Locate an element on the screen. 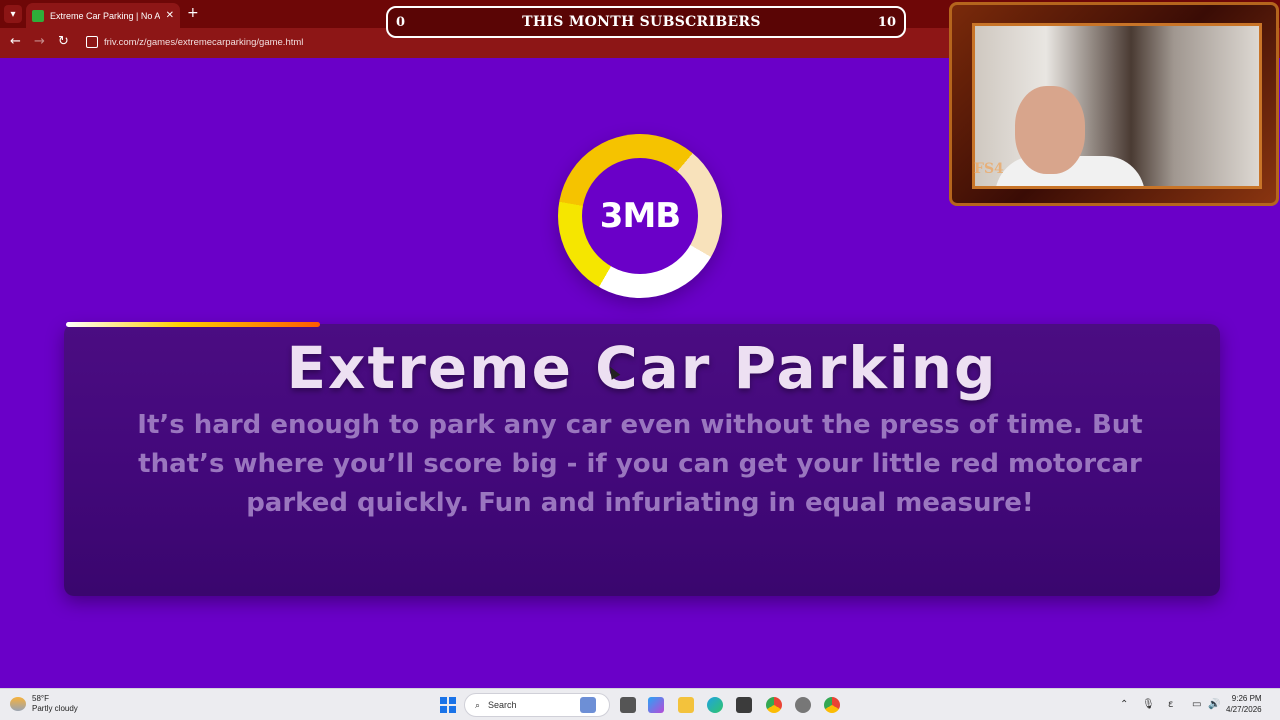 The width and height of the screenshot is (1280, 720). microphone-icon: 🎙 is located at coordinates (1148, 704).